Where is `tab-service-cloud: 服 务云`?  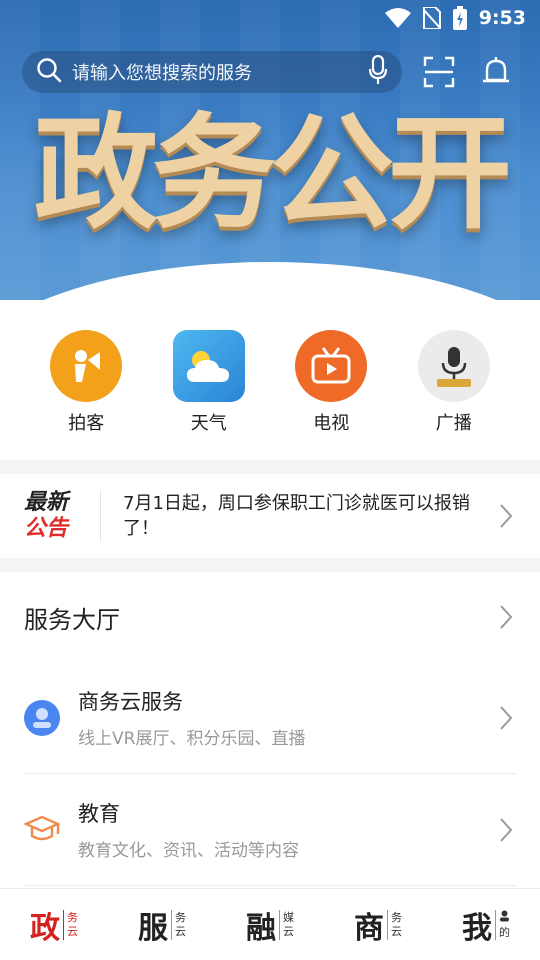
tab-service-cloud: 服 务云 is located at coordinates (162, 925).